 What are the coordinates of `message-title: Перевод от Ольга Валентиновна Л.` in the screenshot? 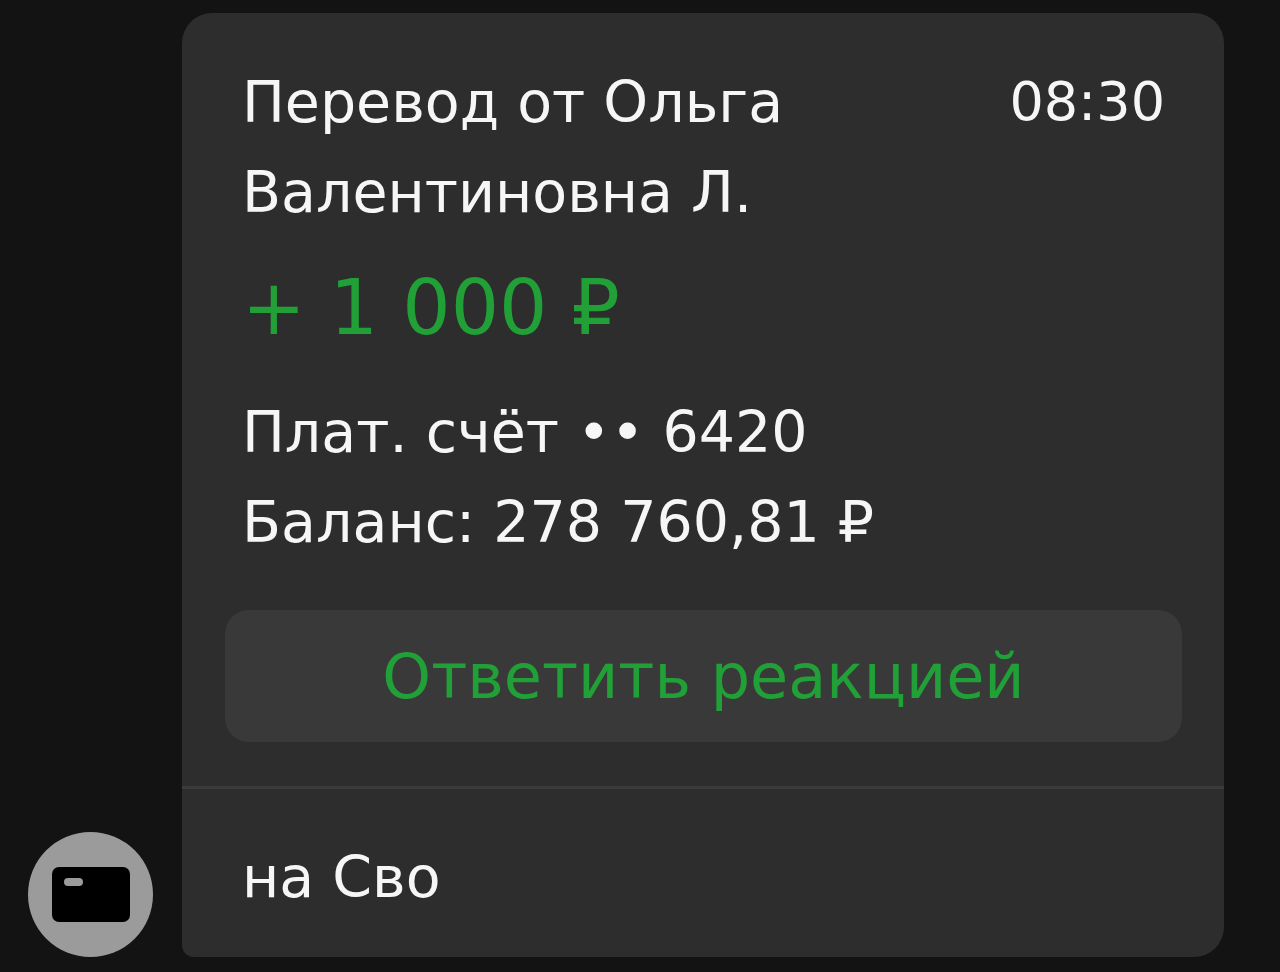 It's located at (513, 147).